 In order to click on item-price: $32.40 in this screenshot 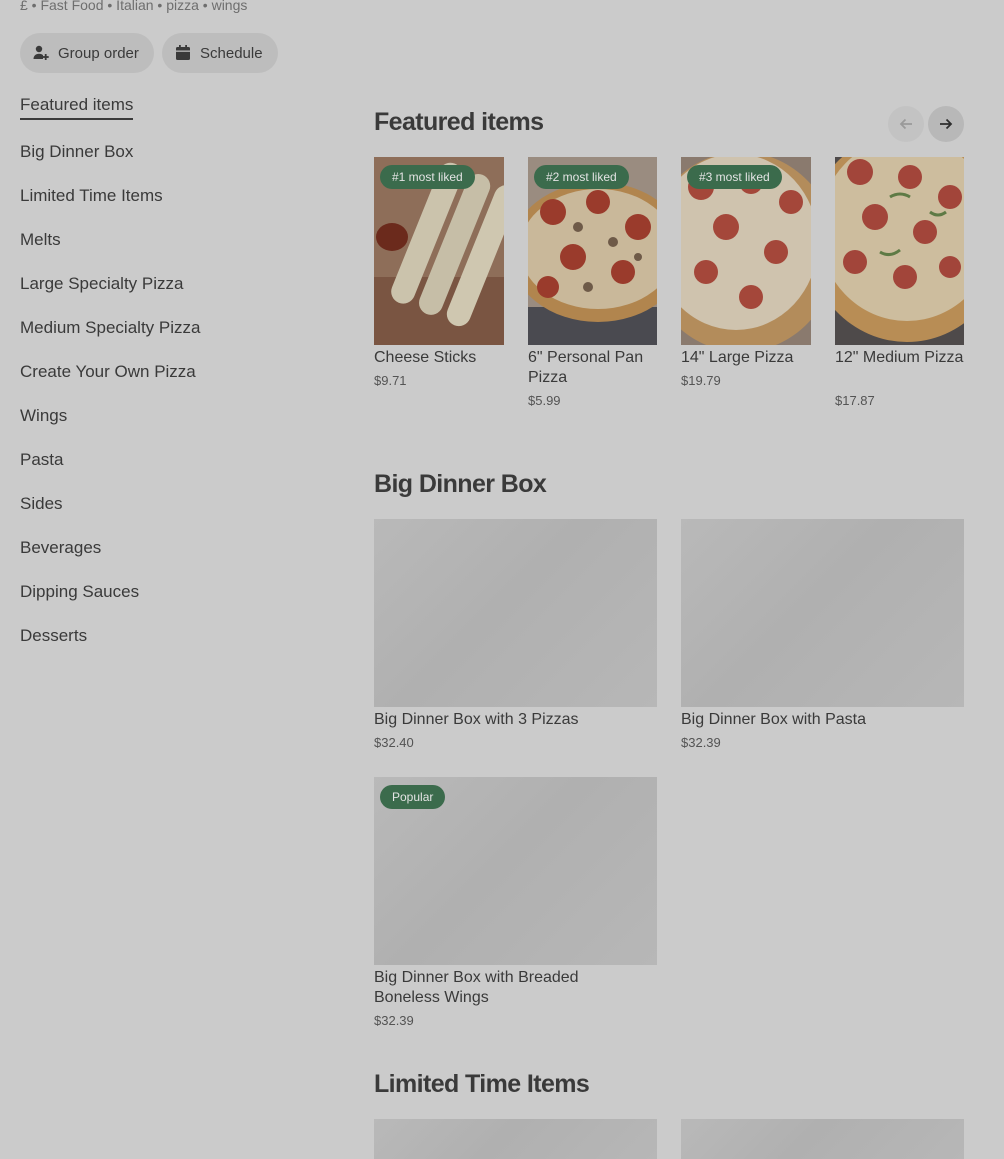, I will do `click(394, 742)`.